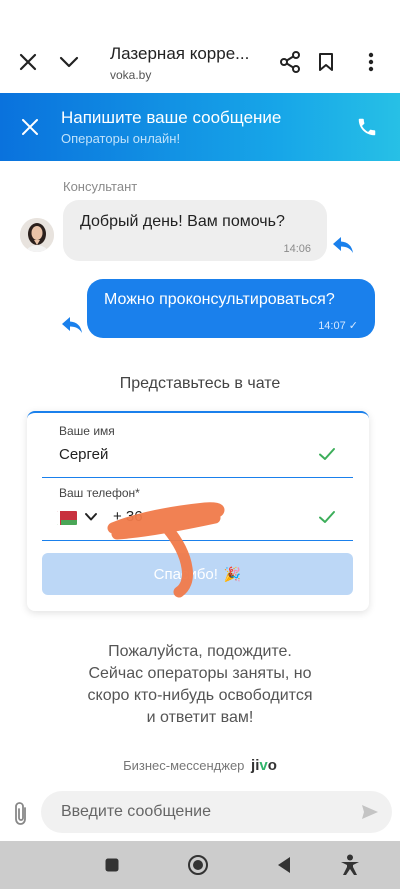 The width and height of the screenshot is (400, 889). What do you see at coordinates (182, 221) in the screenshot?
I see `message-text: Добрый день! Вам помочь?` at bounding box center [182, 221].